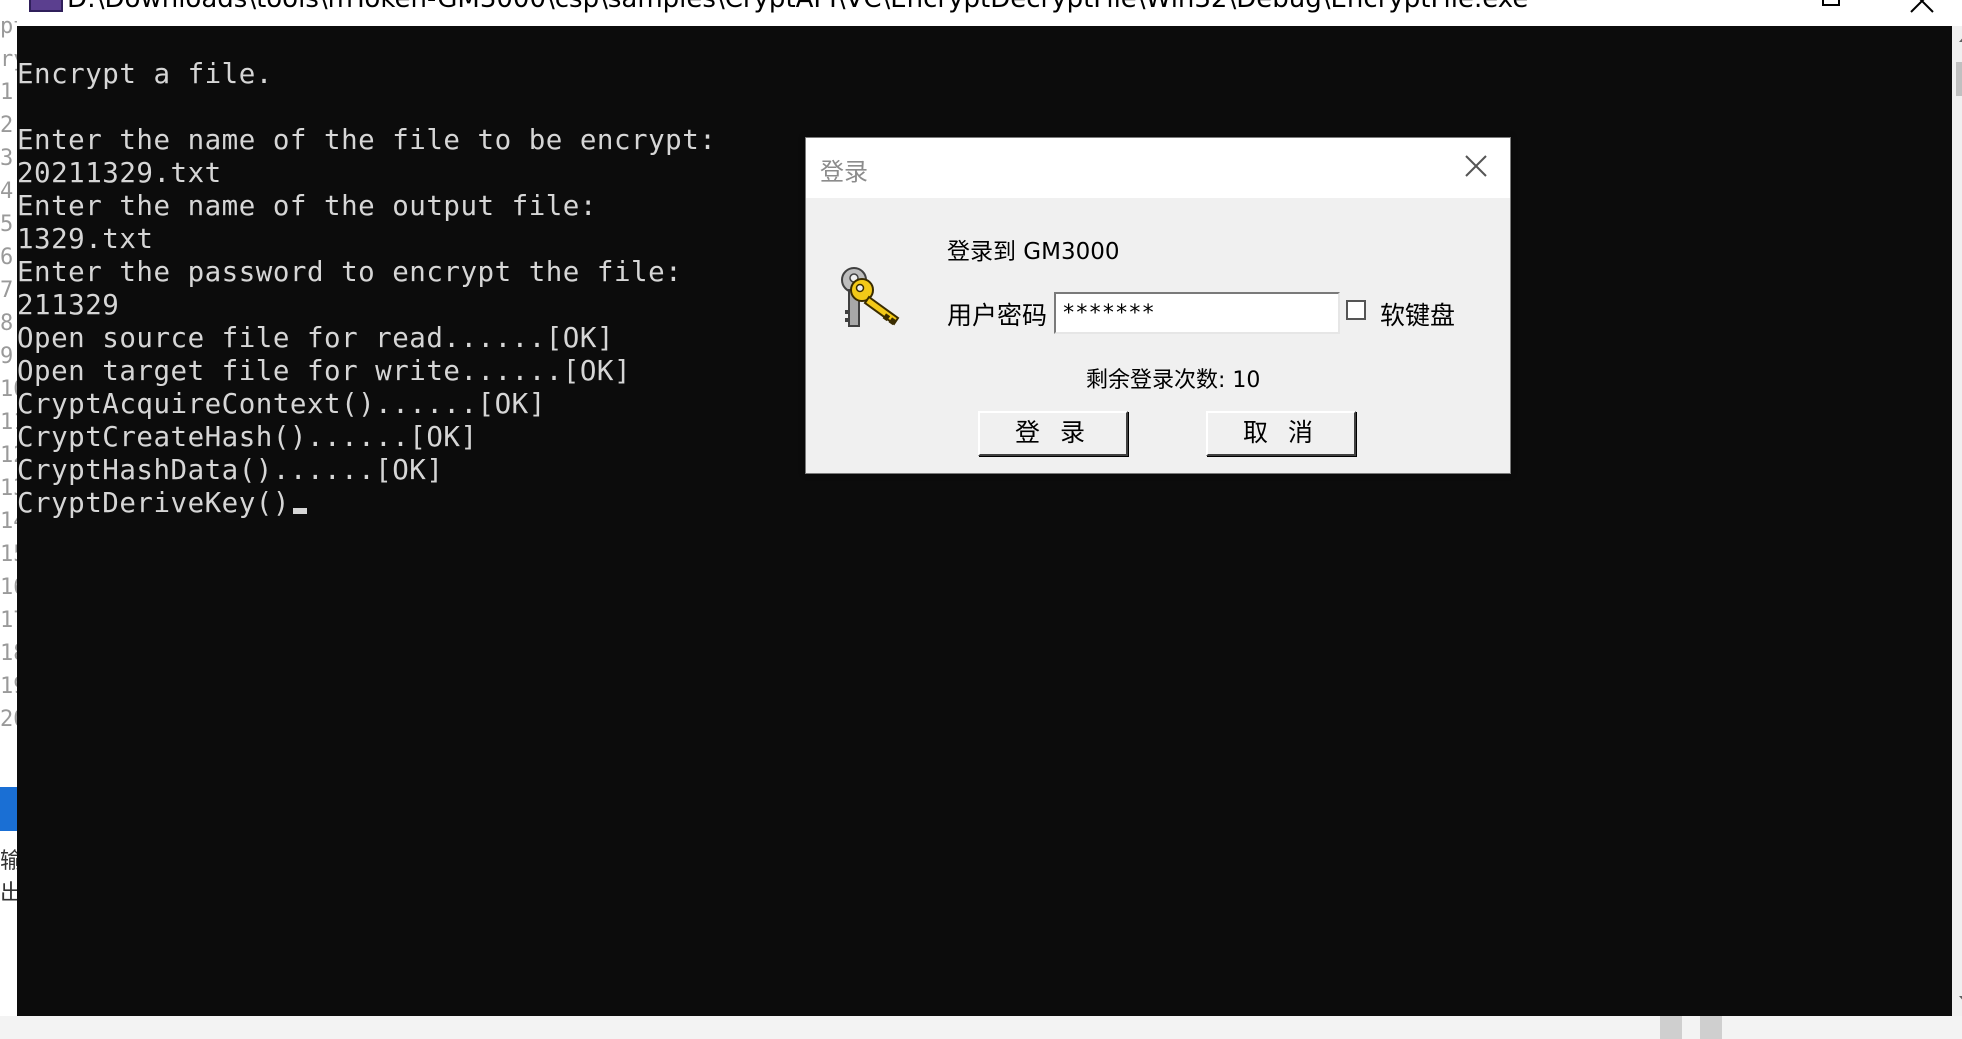 Image resolution: width=1962 pixels, height=1039 pixels. What do you see at coordinates (8, 389) in the screenshot?
I see `line-number: 10` at bounding box center [8, 389].